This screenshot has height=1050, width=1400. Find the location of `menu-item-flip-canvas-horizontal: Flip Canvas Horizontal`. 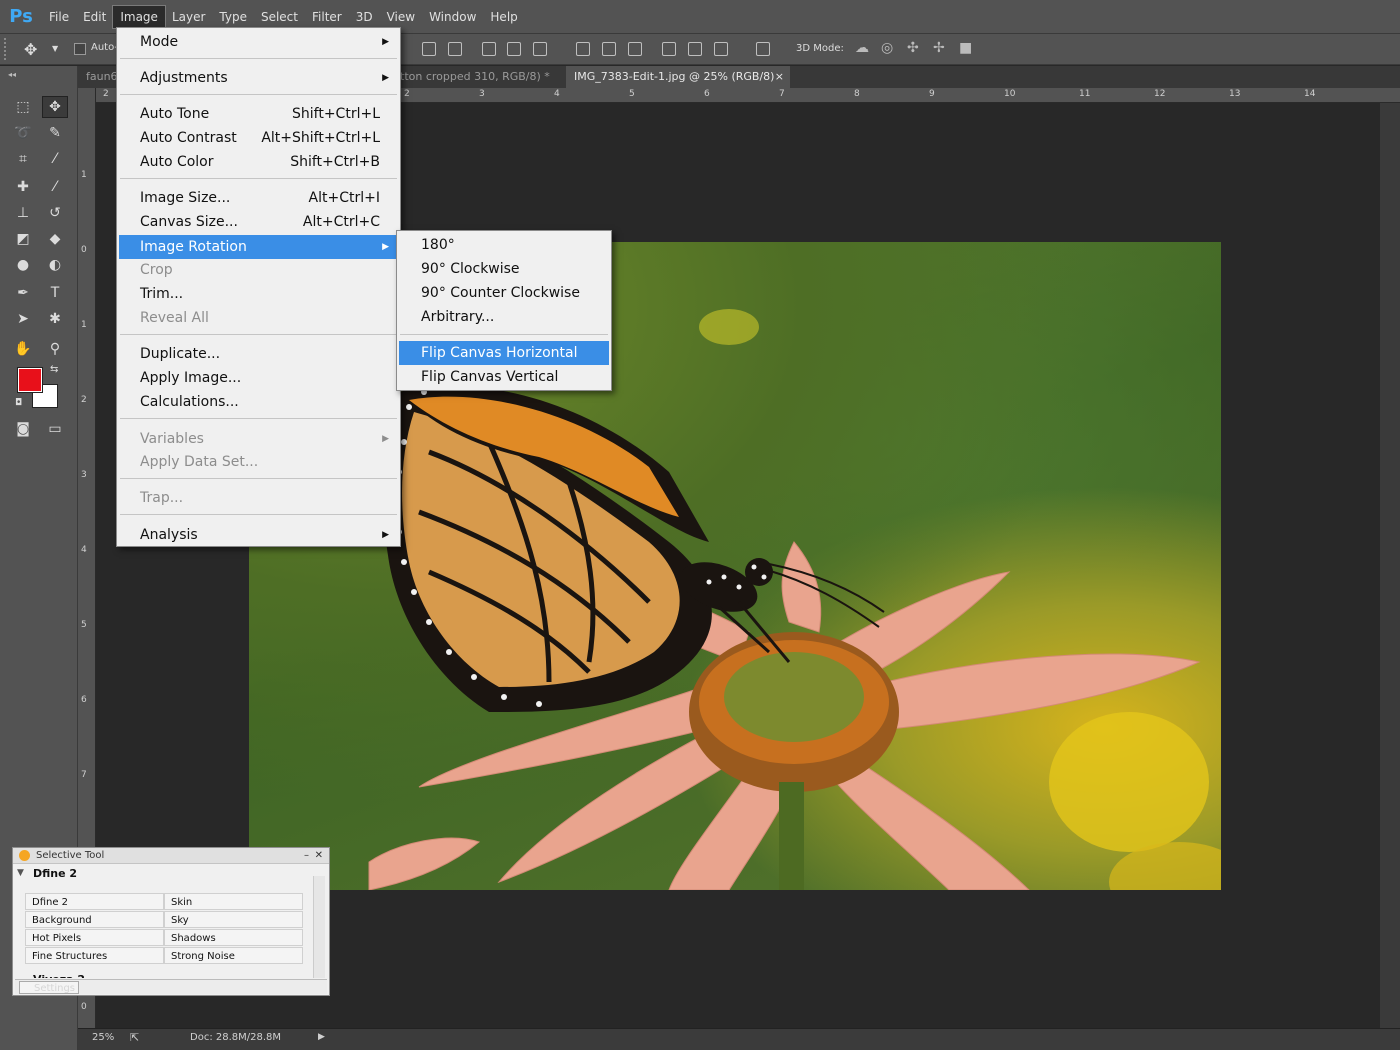

menu-item-flip-canvas-horizontal: Flip Canvas Horizontal is located at coordinates (504, 353).